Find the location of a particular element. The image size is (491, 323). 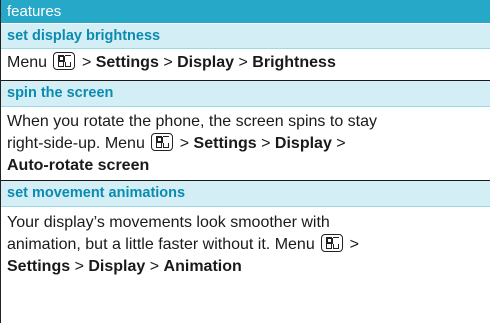

body-line: Auto-rotate screen is located at coordinates (248, 166).